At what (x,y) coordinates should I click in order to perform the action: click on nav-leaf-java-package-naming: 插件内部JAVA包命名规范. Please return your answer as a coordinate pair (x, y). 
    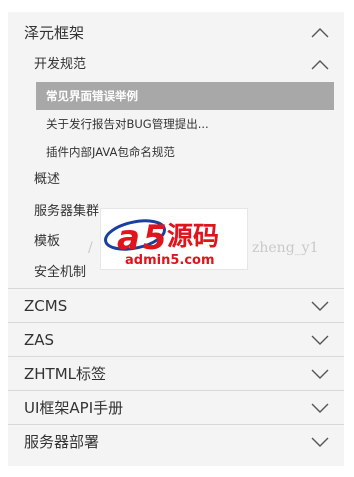
    Looking at the image, I should click on (185, 152).